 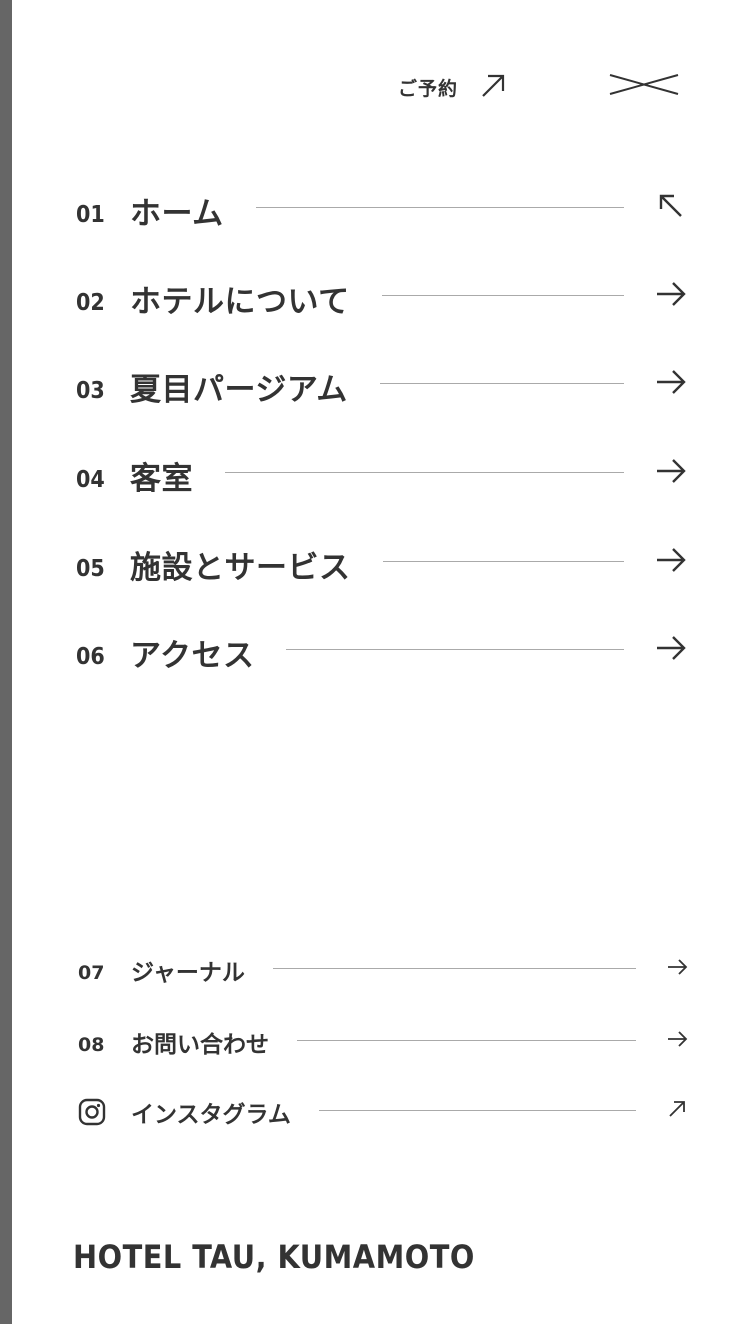 What do you see at coordinates (382, 299) in the screenshot?
I see `nav-item-about: 02 ホテルについて` at bounding box center [382, 299].